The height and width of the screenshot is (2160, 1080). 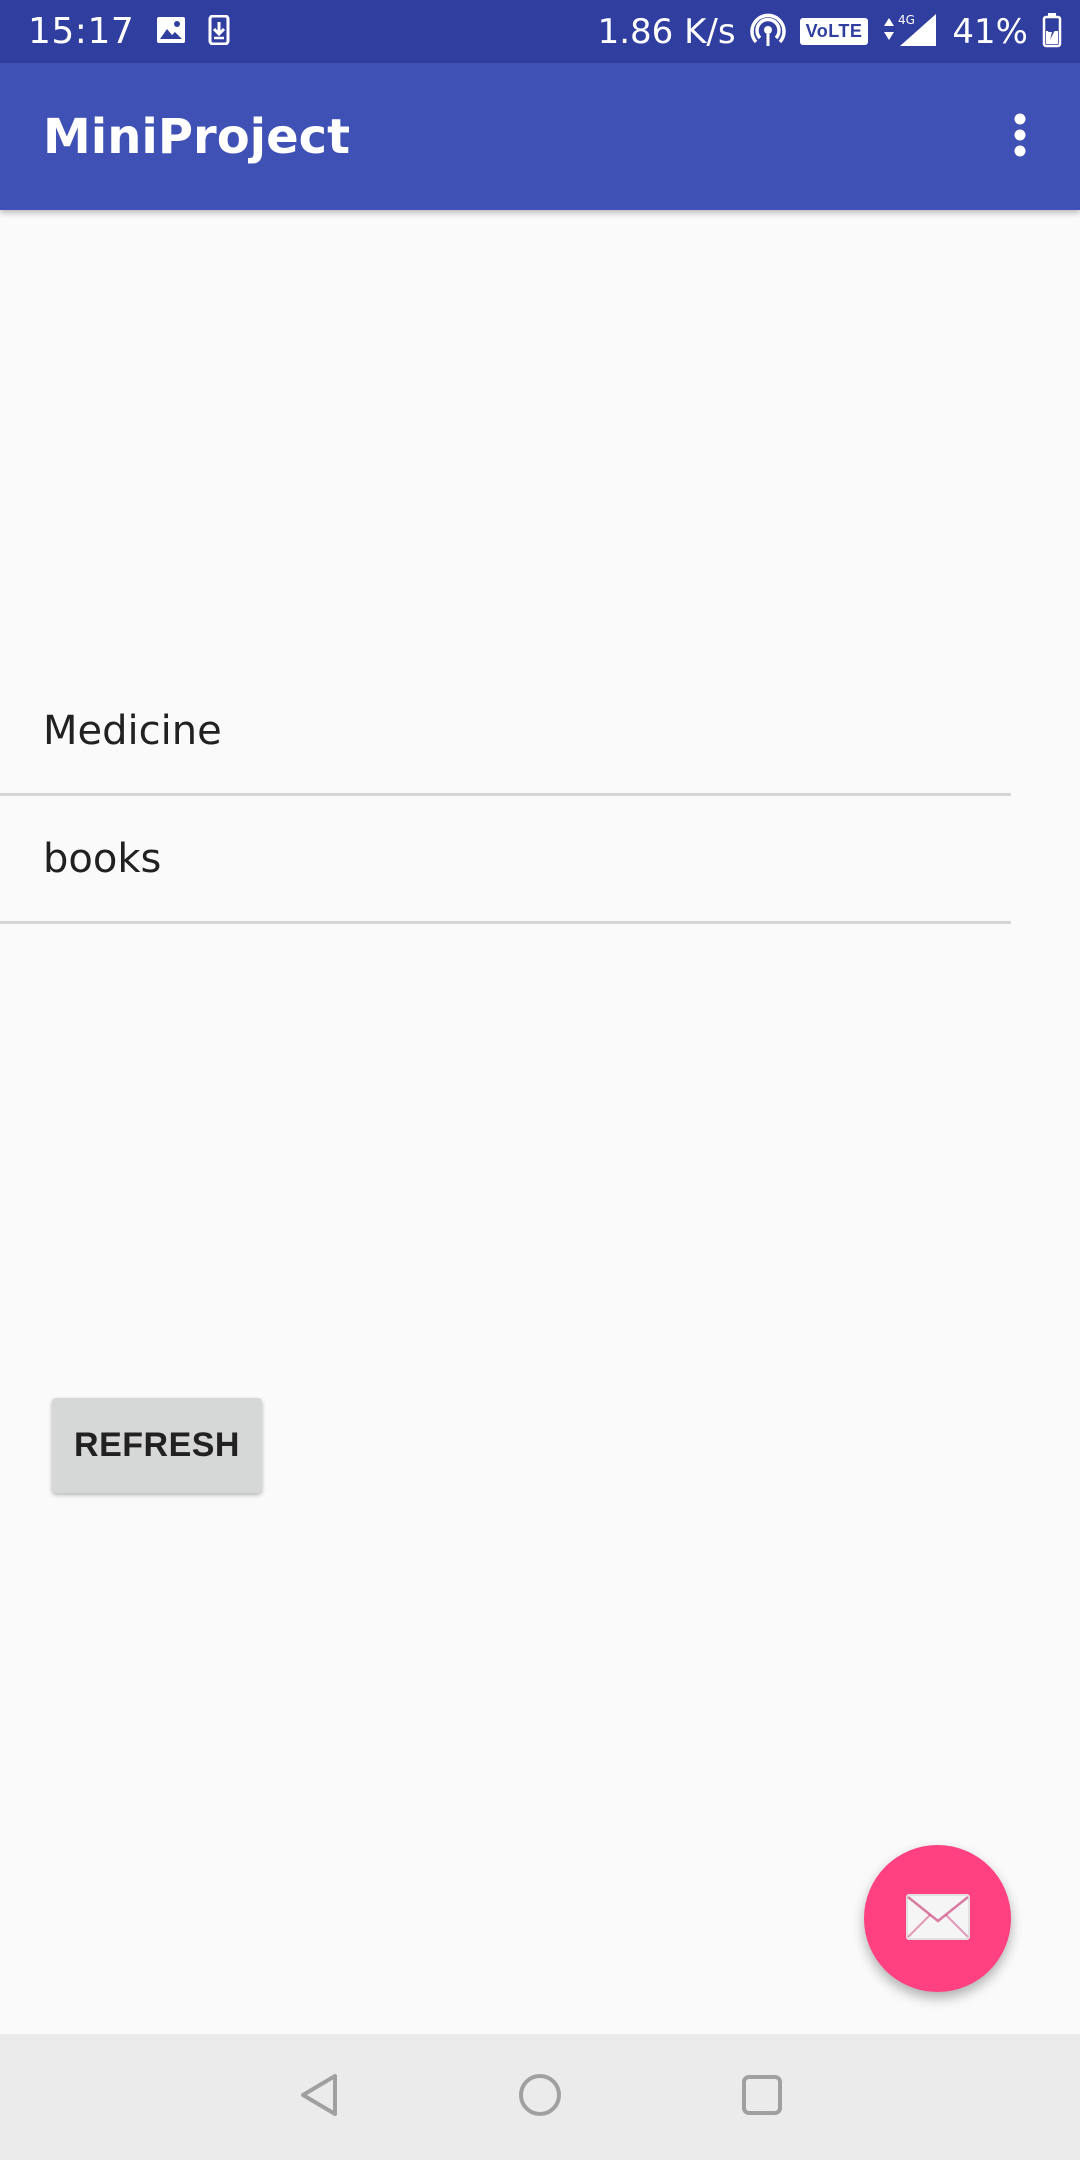 I want to click on nav-back-button, so click(x=319, y=2097).